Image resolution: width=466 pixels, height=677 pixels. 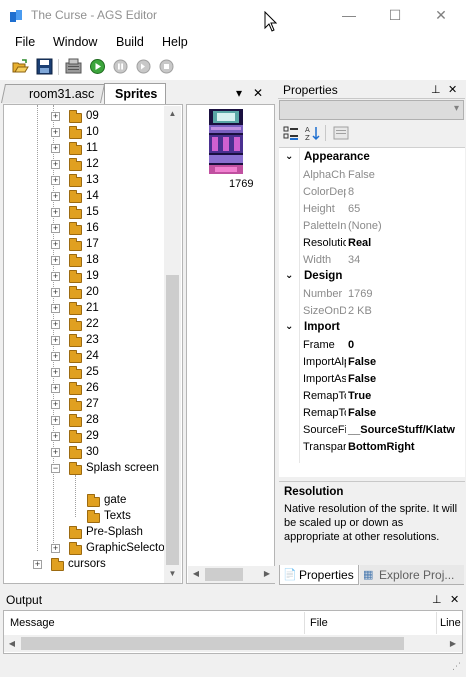 What do you see at coordinates (349, 16) in the screenshot?
I see `minimize-button: —` at bounding box center [349, 16].